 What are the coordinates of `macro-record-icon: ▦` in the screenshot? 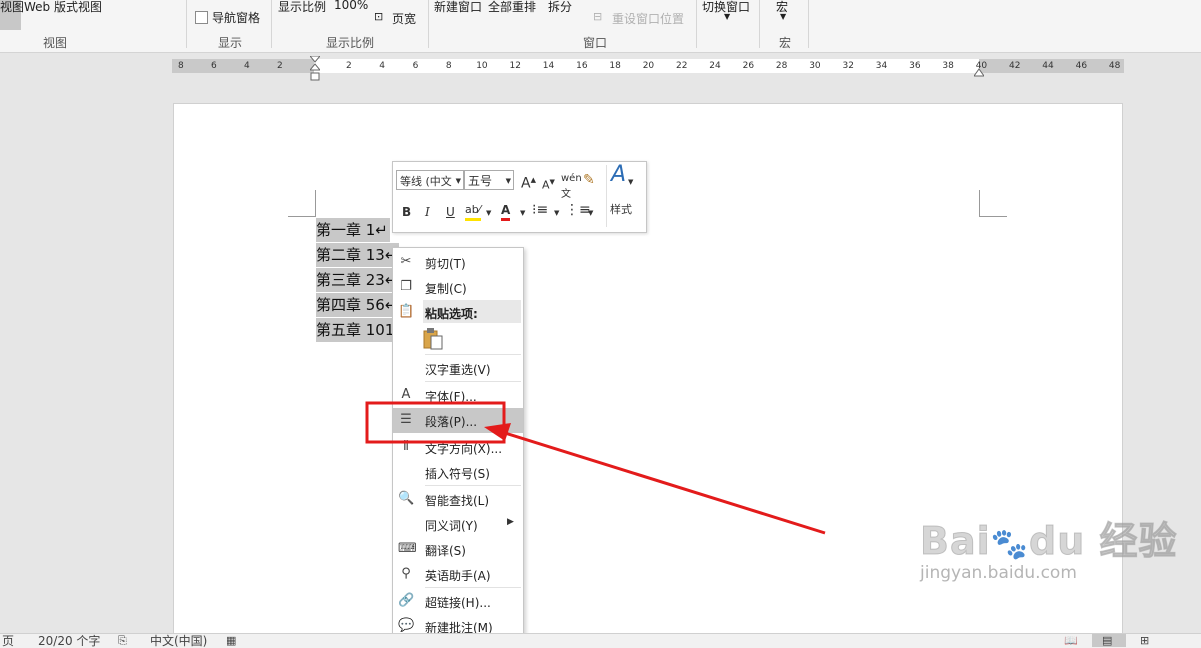 It's located at (231, 641).